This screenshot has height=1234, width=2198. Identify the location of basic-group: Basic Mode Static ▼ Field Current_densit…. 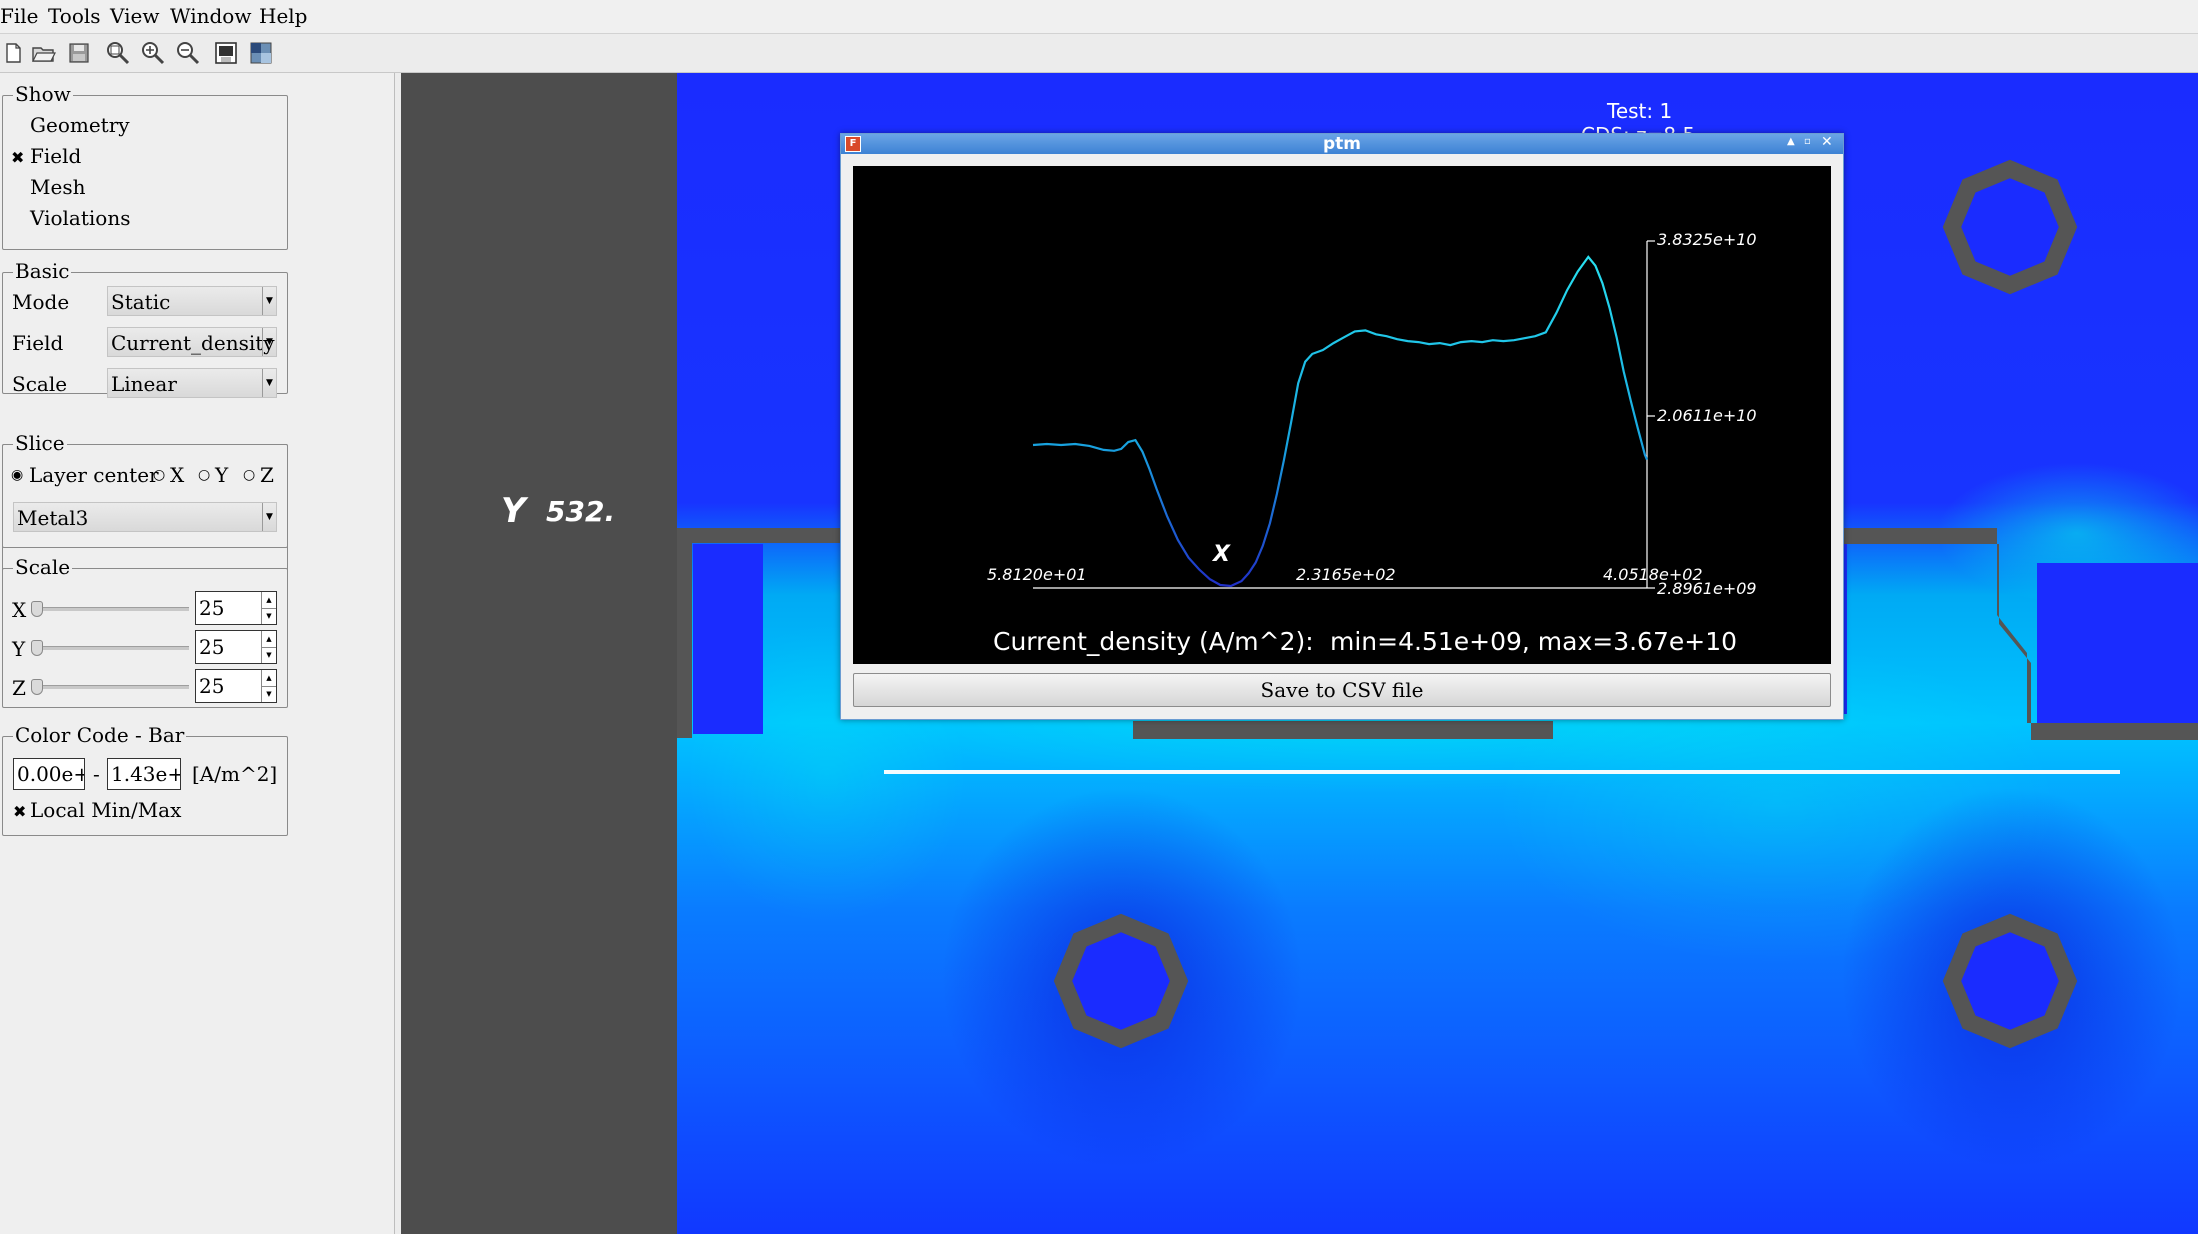
(145, 328).